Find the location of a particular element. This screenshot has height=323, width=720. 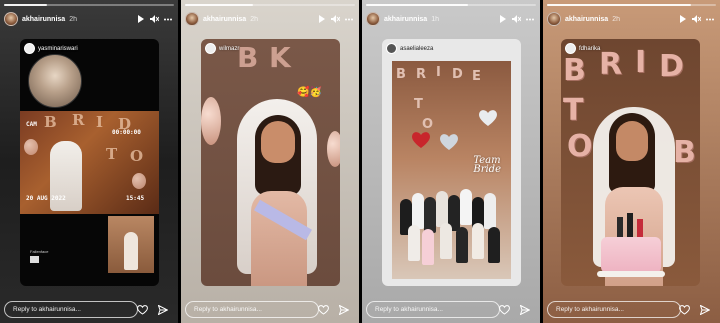

shared-post-card: fdharika B R I D T O B is located at coordinates (630, 162).